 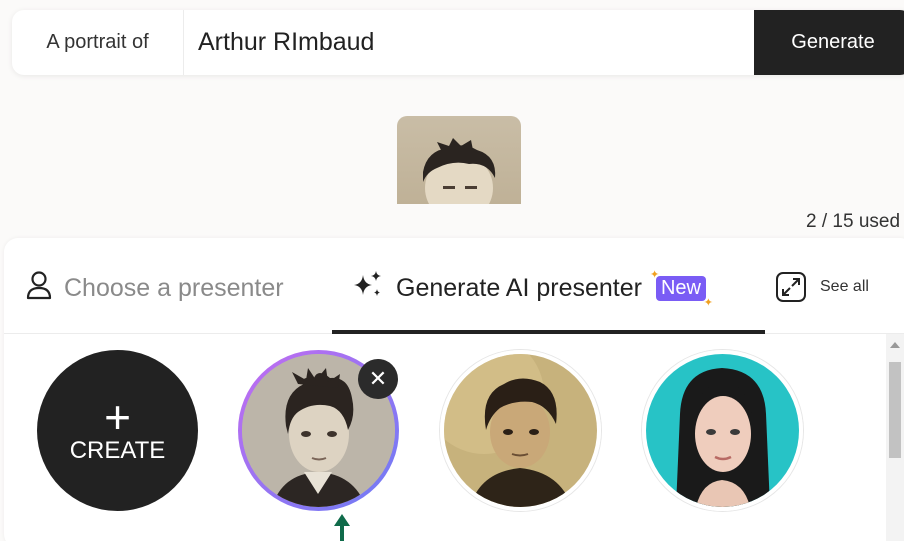 I want to click on new-badge-label: New, so click(x=680, y=287).